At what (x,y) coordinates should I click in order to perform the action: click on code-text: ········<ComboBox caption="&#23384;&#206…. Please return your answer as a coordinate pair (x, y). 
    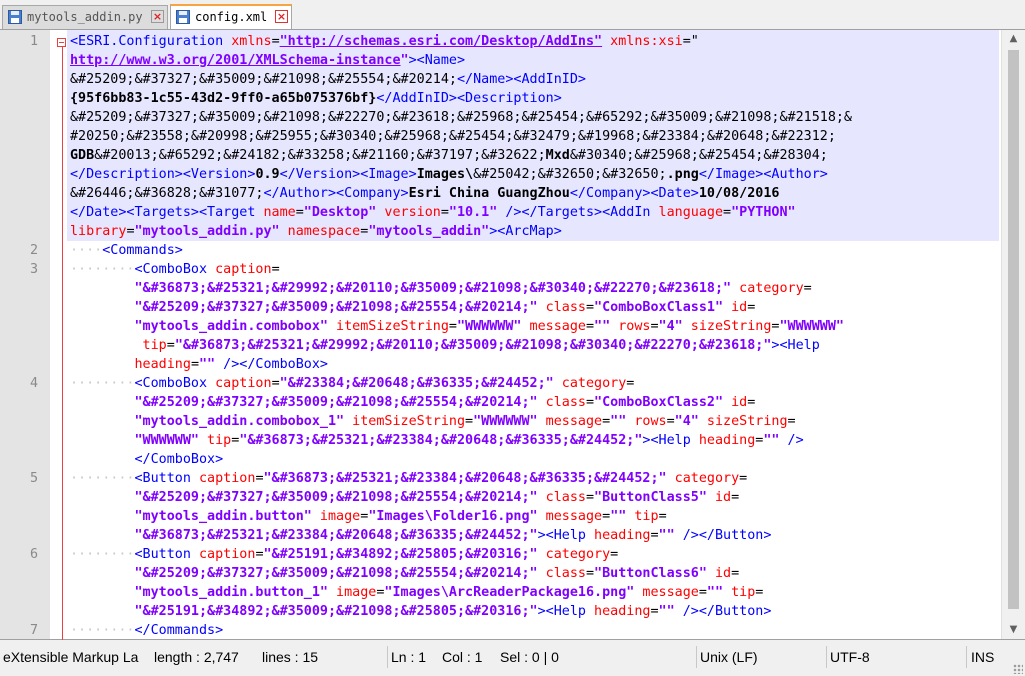
    Looking at the image, I should click on (352, 383).